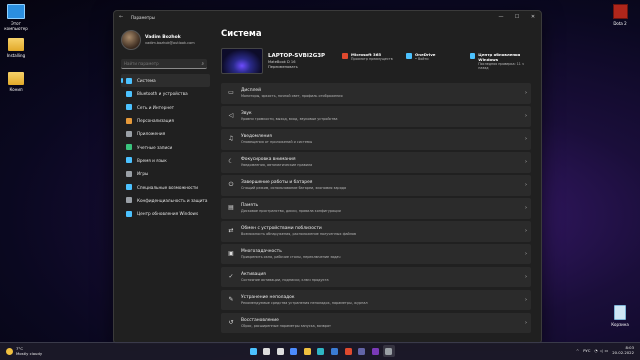 The height and width of the screenshot is (360, 640). I want to click on sidebar-item-3: Персонализация, so click(165, 120).